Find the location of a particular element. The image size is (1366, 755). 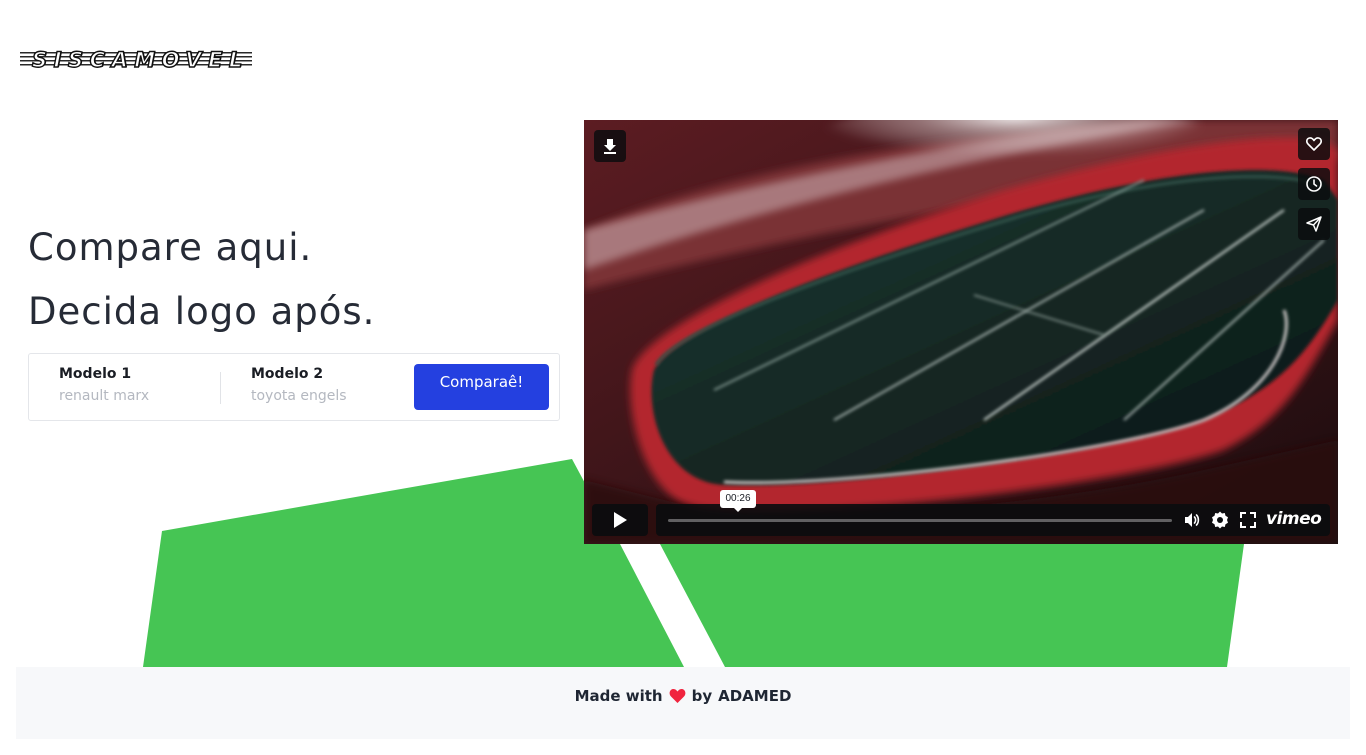

play-button is located at coordinates (620, 520).